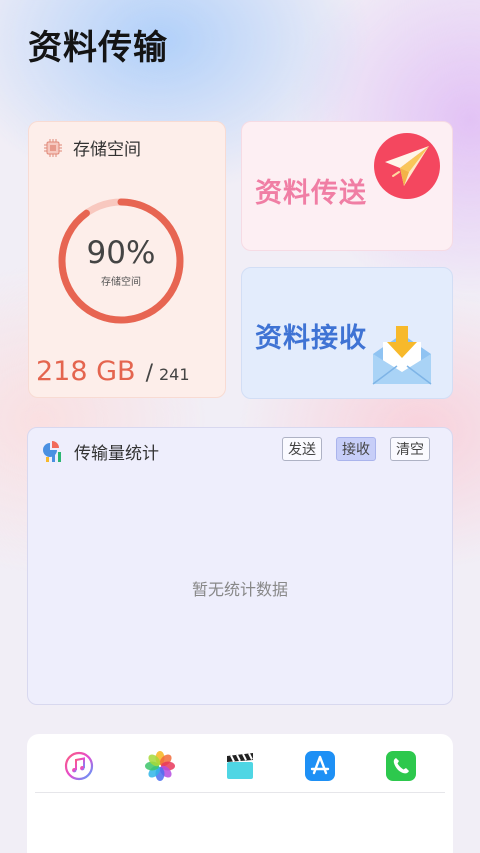 Image resolution: width=480 pixels, height=853 pixels. What do you see at coordinates (320, 766) in the screenshot?
I see `app-store-icon` at bounding box center [320, 766].